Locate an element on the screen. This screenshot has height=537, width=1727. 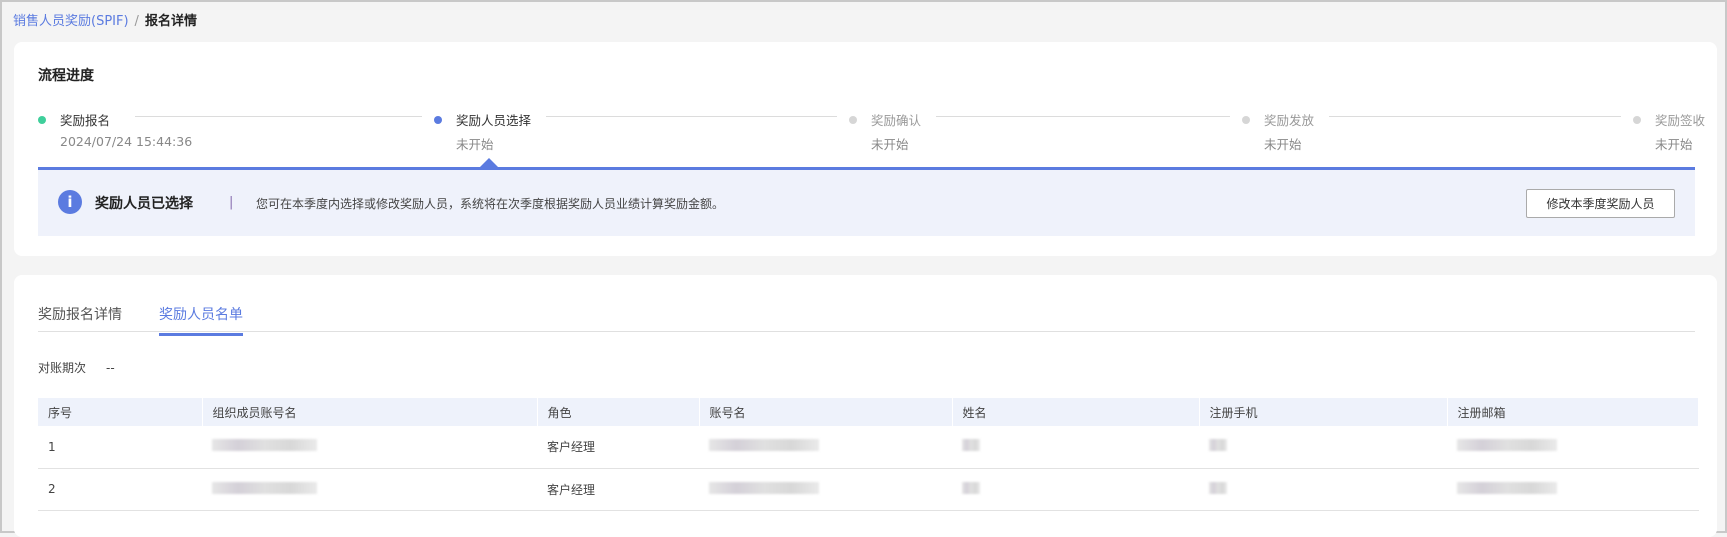
step-label: 奖励报名 is located at coordinates (85, 120).